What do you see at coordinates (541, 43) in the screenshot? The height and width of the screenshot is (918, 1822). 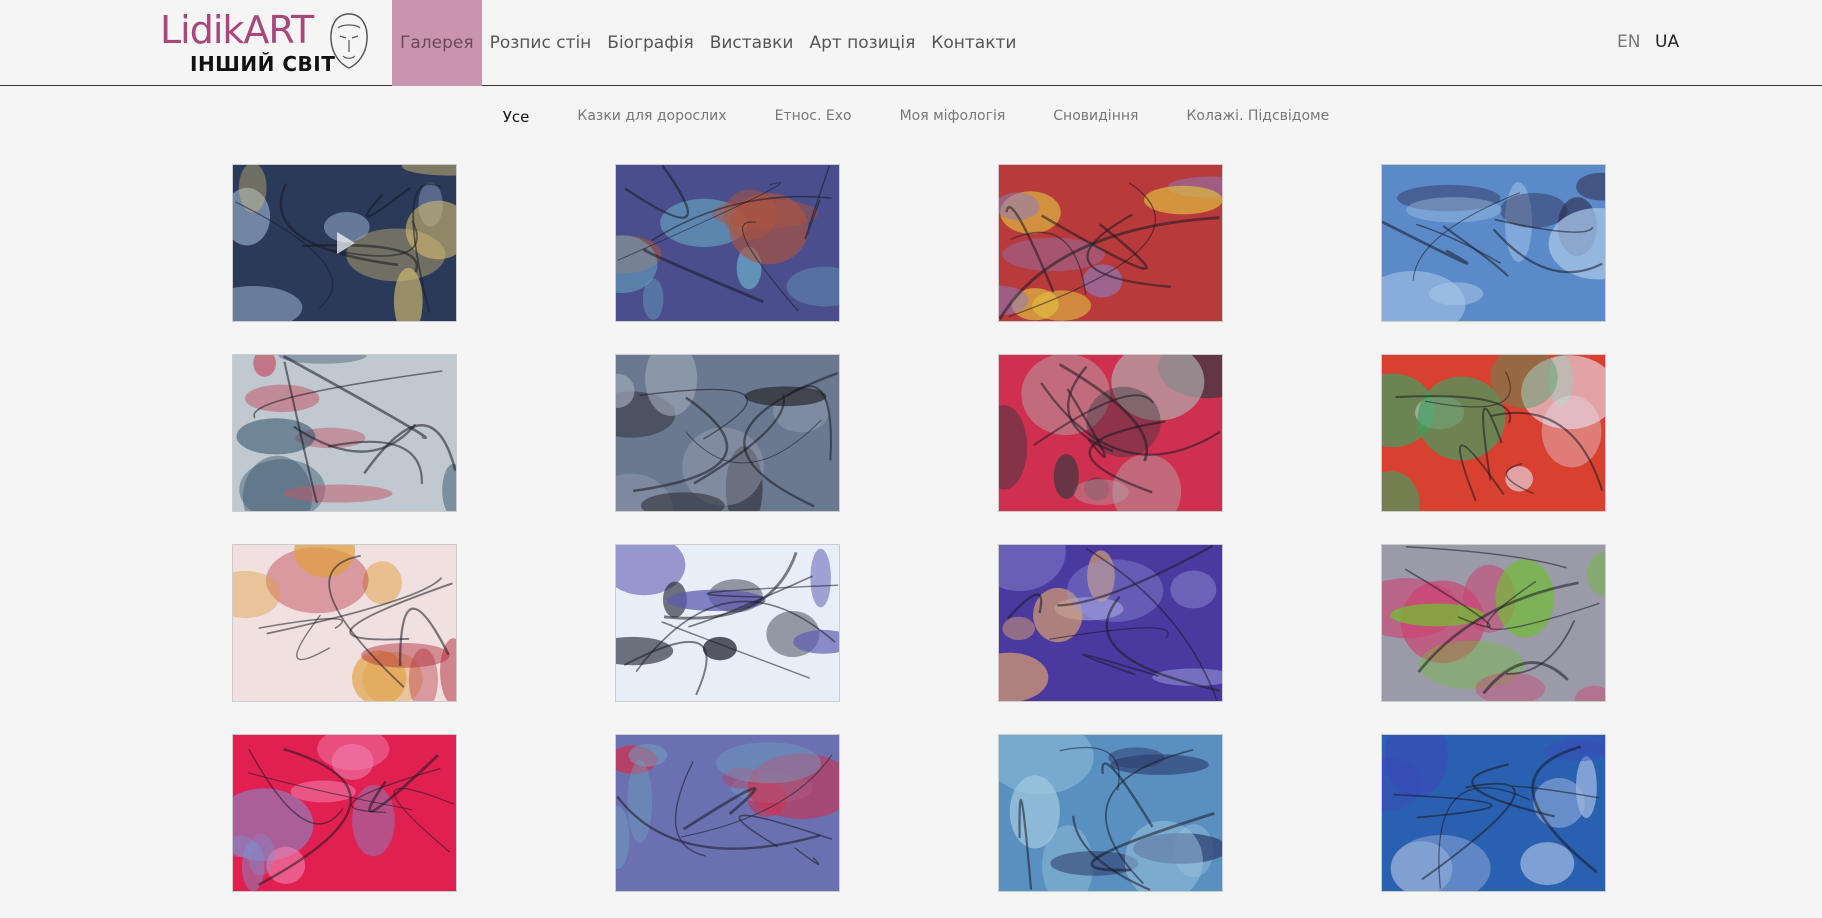 I see `nav-item-wall-painting: Розпис стін` at bounding box center [541, 43].